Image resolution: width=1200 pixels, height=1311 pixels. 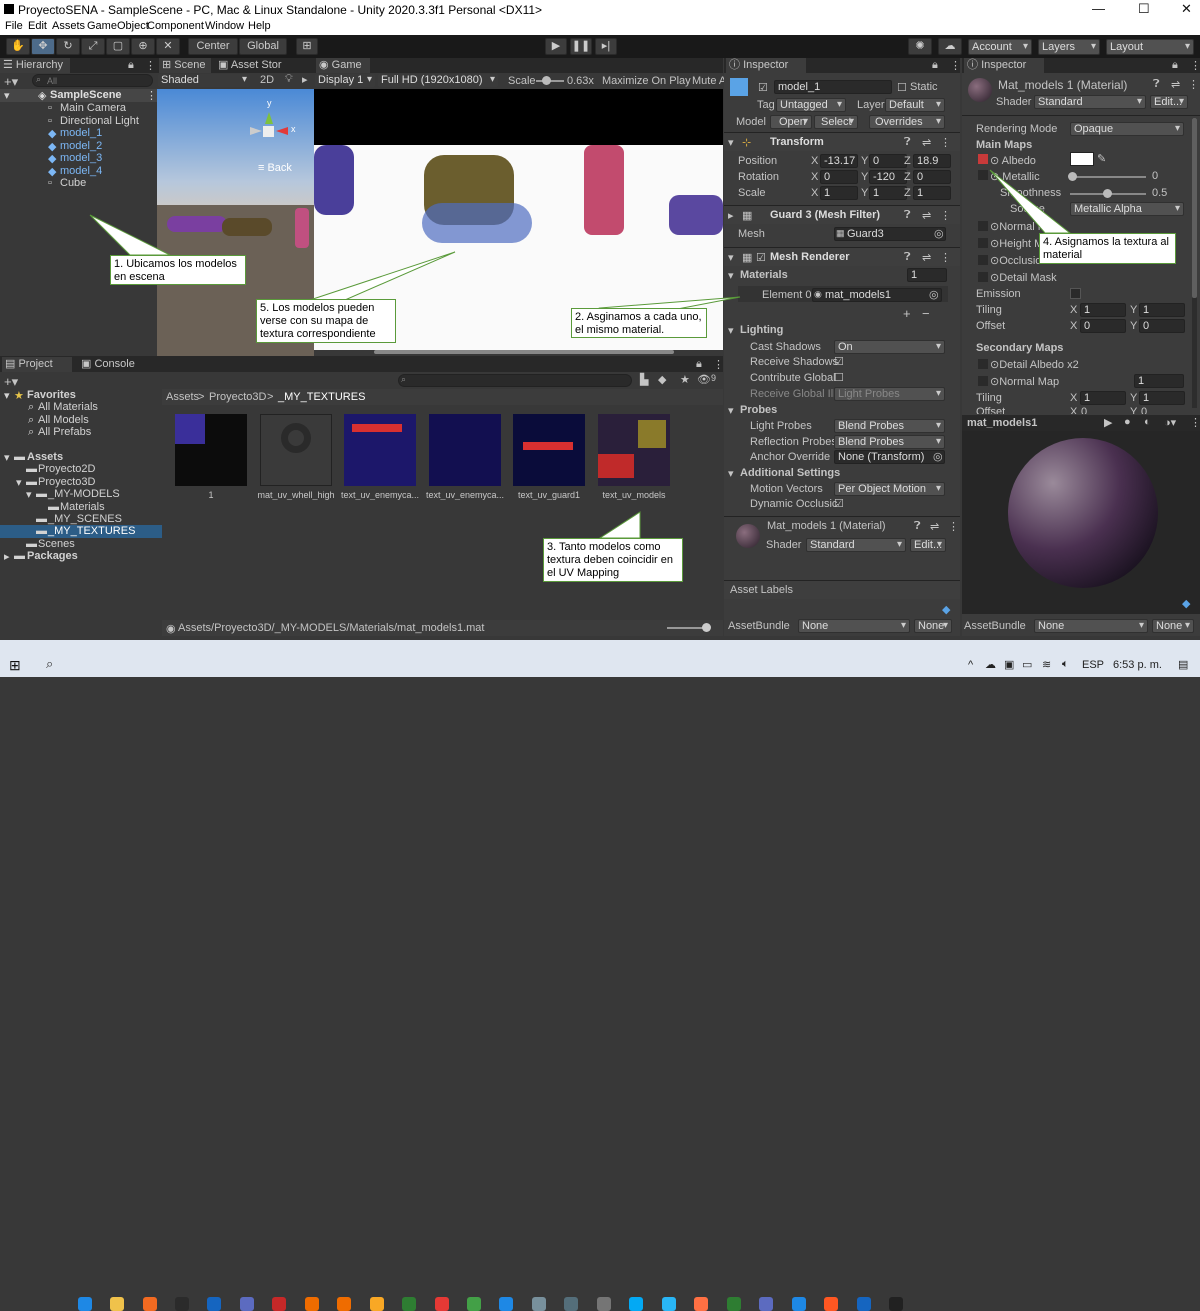 I want to click on scale-slider-handle, so click(x=546, y=80).